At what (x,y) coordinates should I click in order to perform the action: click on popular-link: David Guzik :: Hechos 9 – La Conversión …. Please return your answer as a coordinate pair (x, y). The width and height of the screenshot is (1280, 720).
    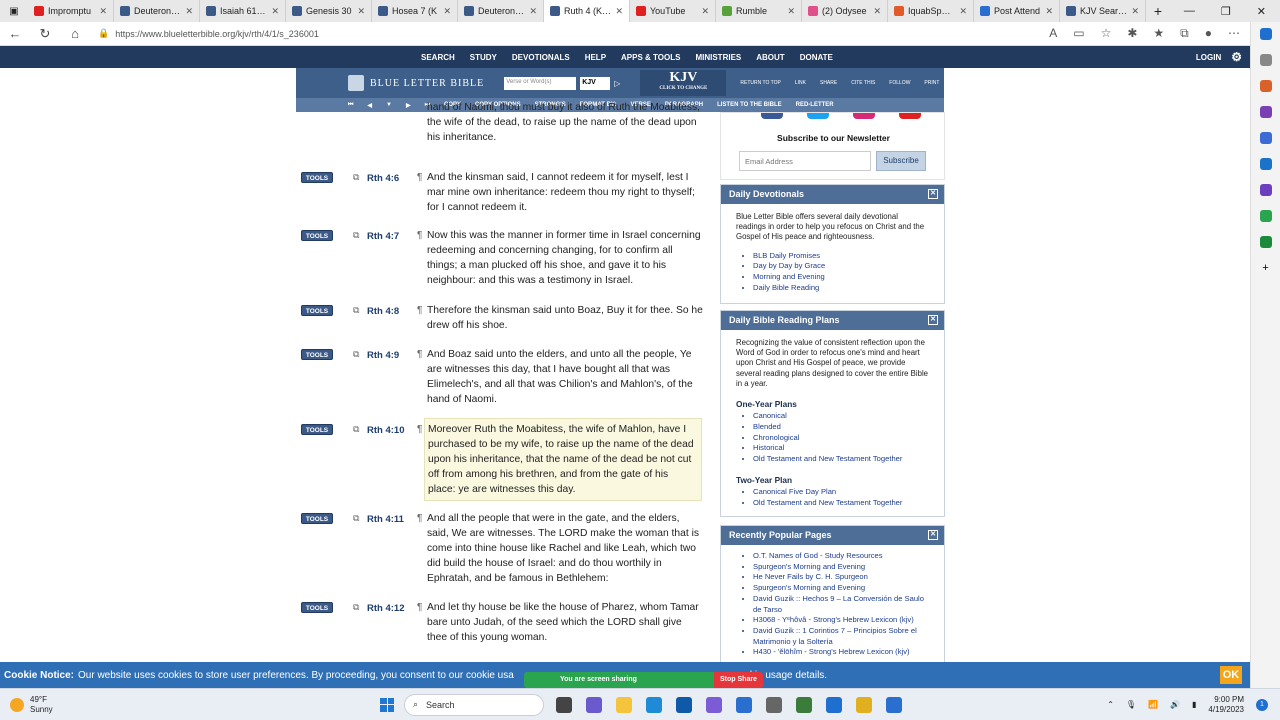
    Looking at the image, I should click on (841, 604).